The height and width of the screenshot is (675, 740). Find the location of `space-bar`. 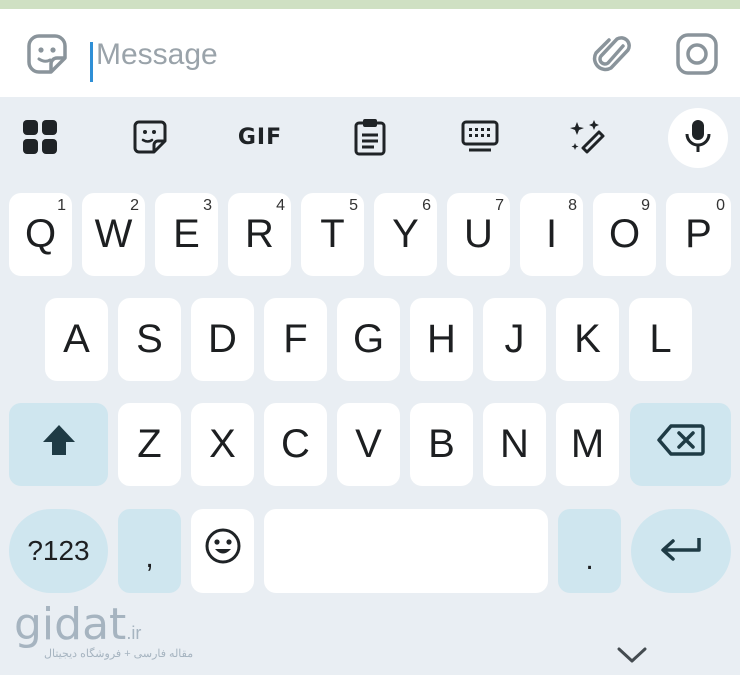

space-bar is located at coordinates (406, 551).